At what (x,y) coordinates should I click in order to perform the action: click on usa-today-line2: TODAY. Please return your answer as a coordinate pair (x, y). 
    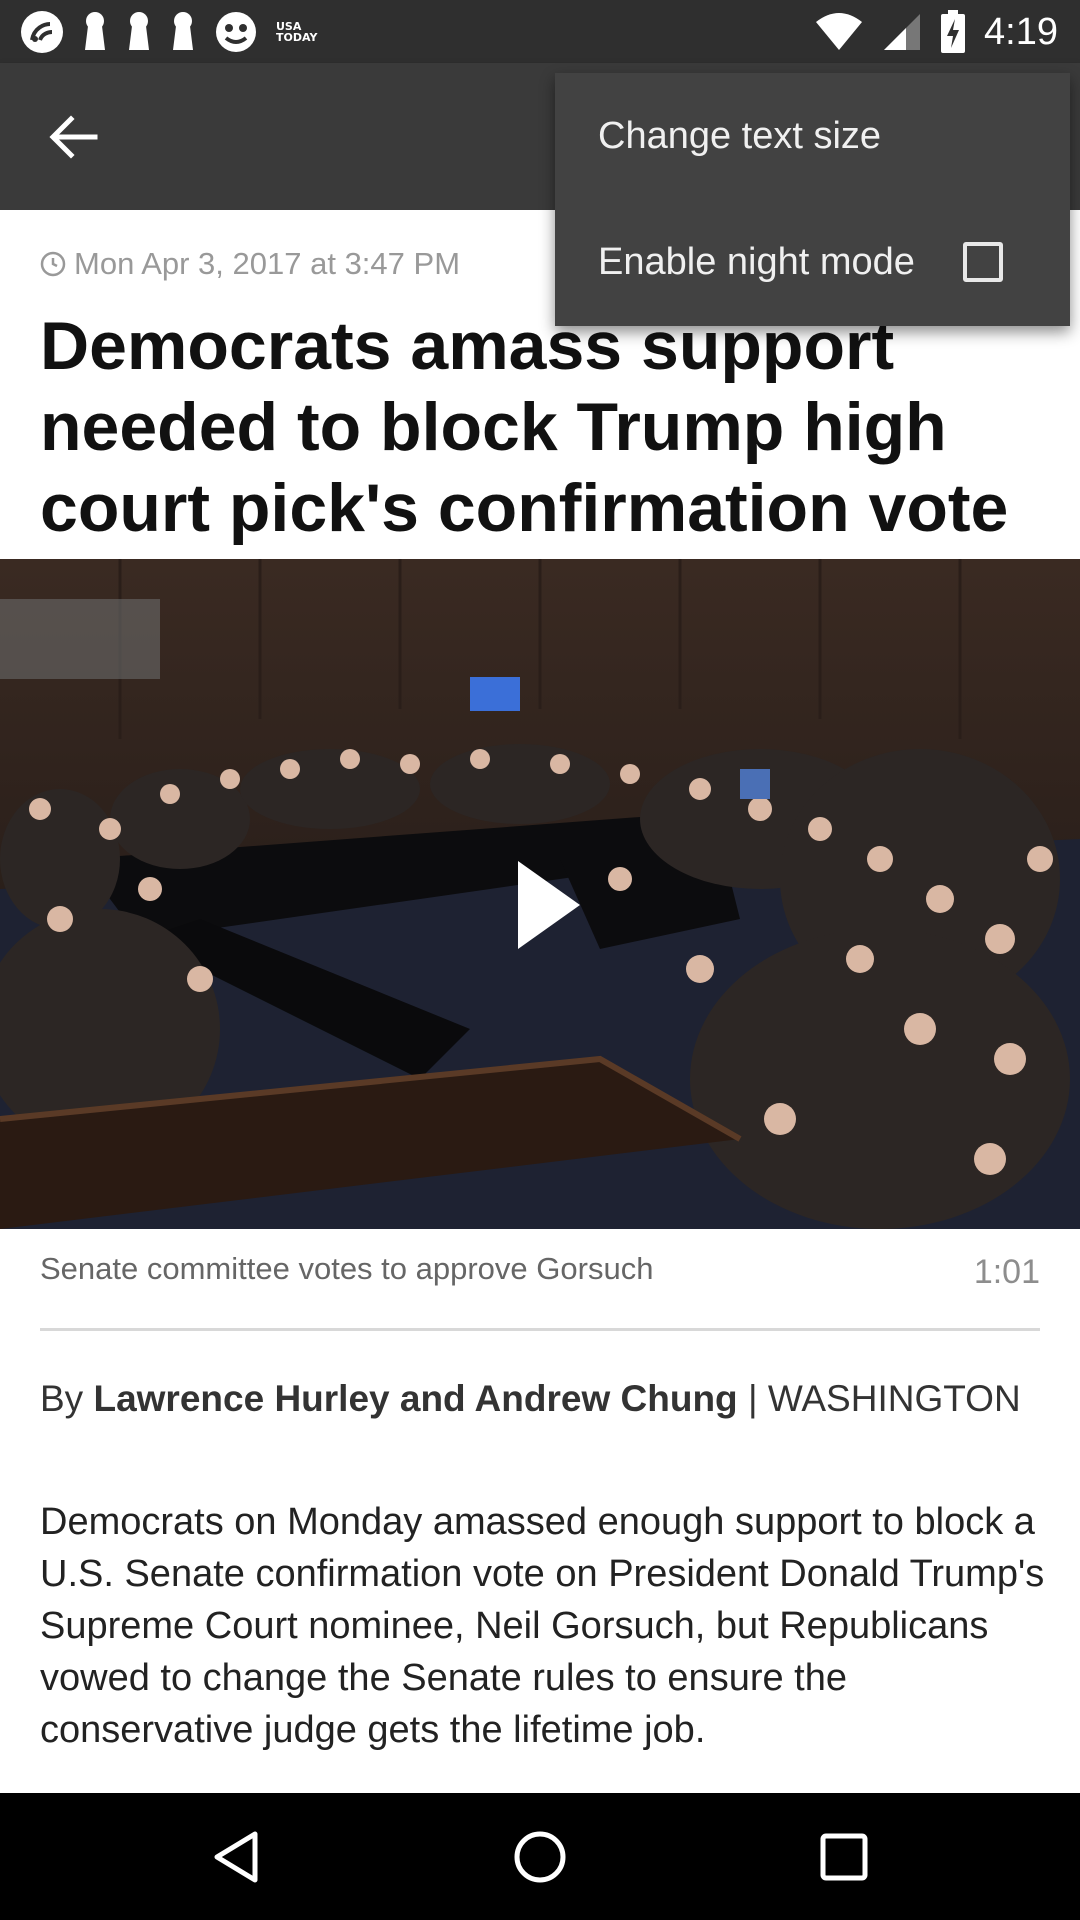
    Looking at the image, I should click on (297, 37).